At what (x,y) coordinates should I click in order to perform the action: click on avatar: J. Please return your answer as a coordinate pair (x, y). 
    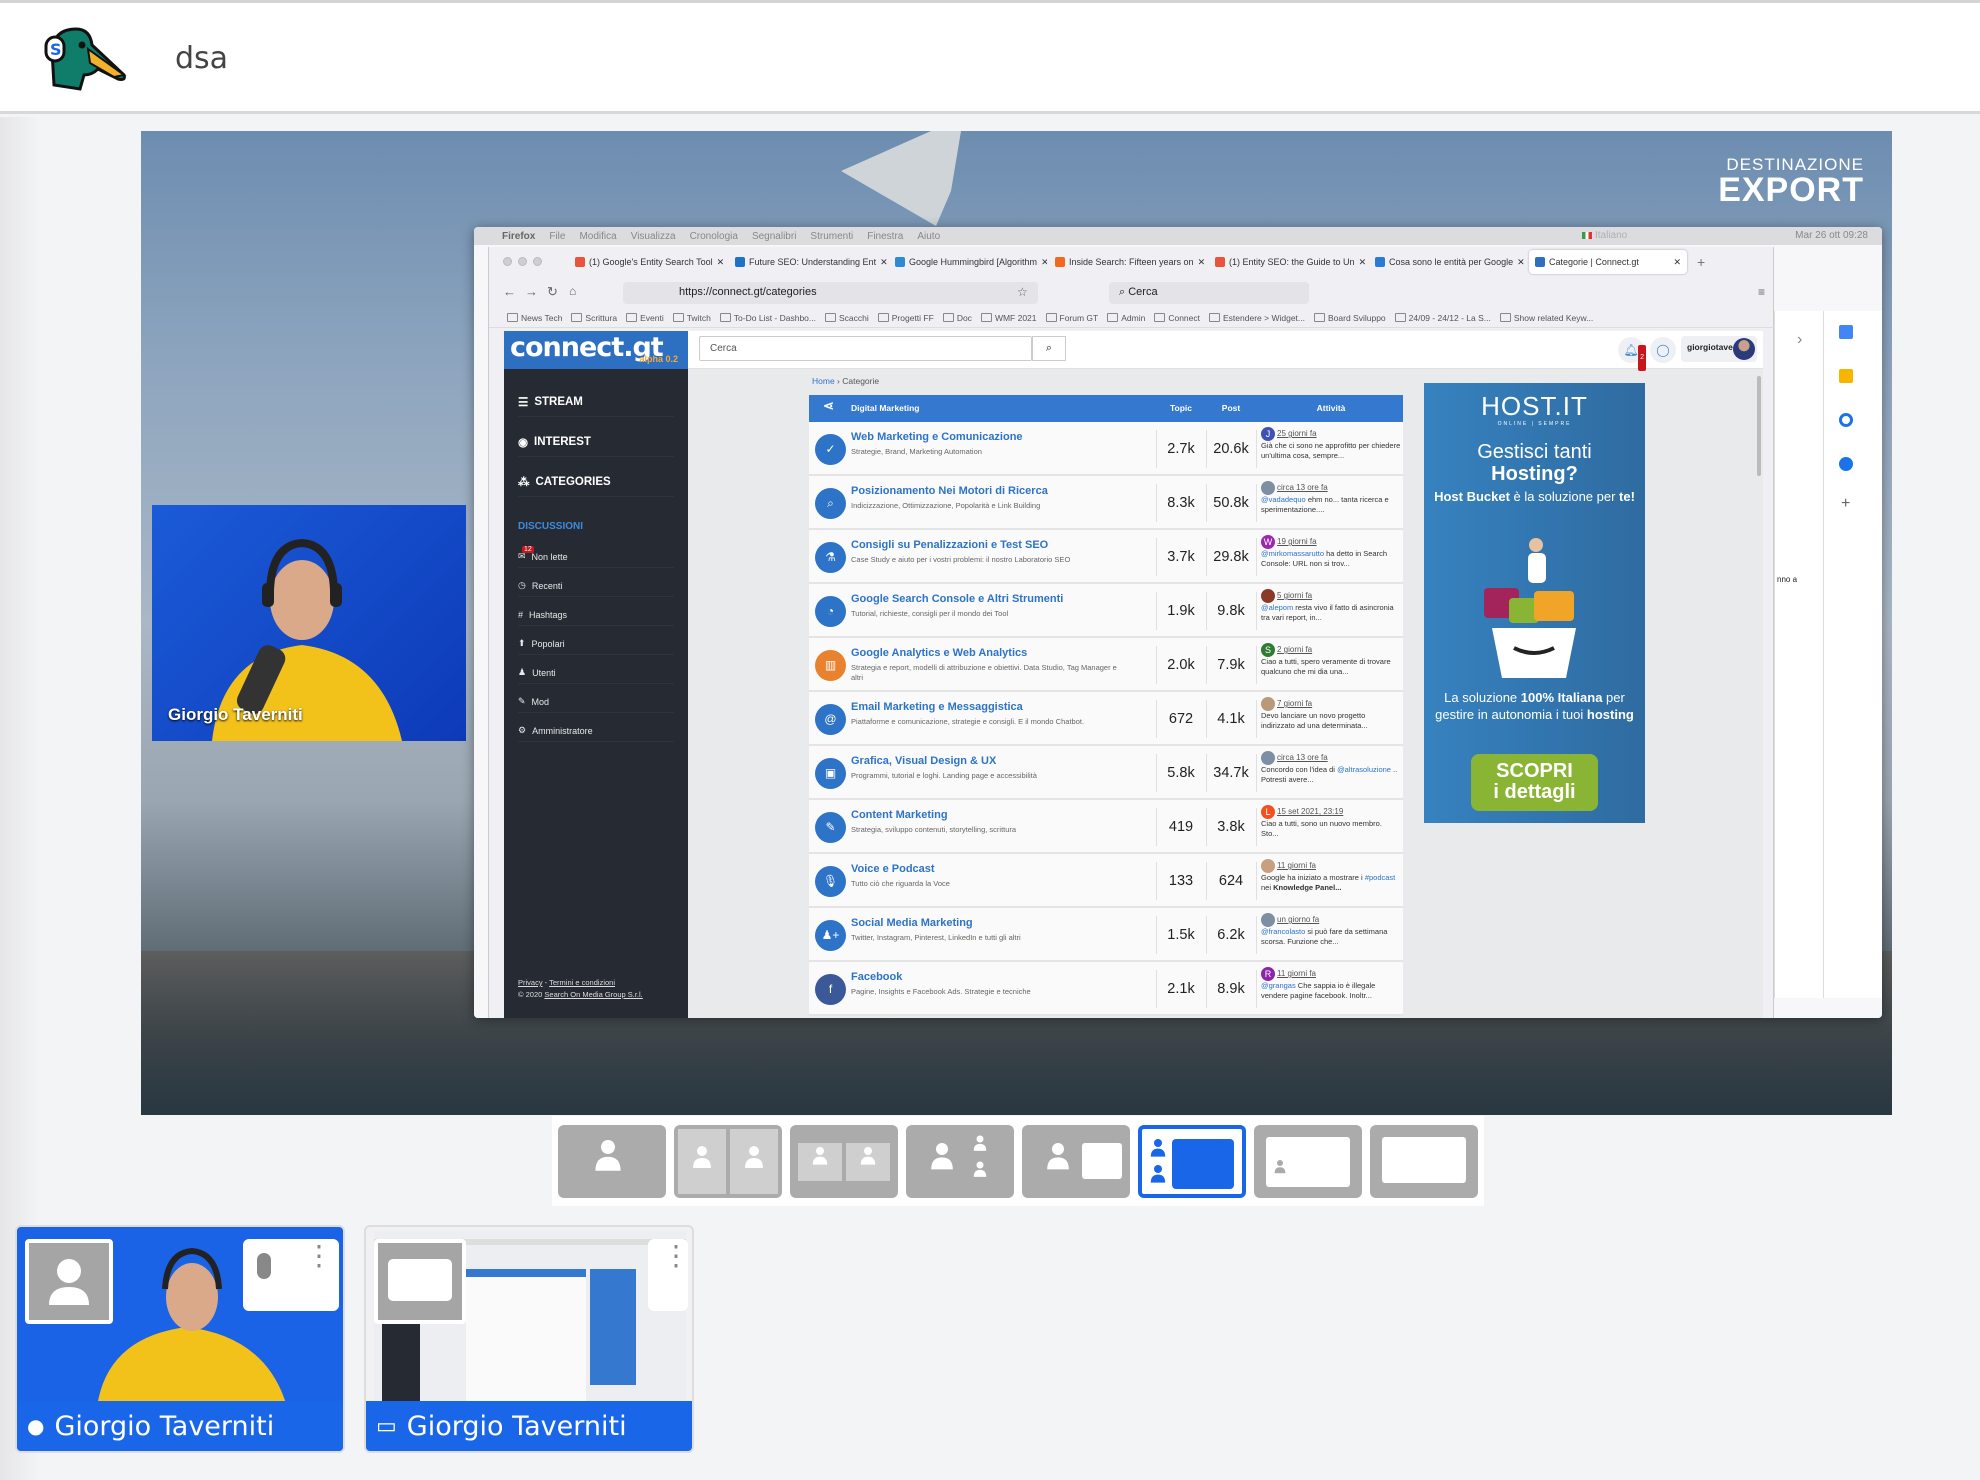
    Looking at the image, I should click on (1268, 434).